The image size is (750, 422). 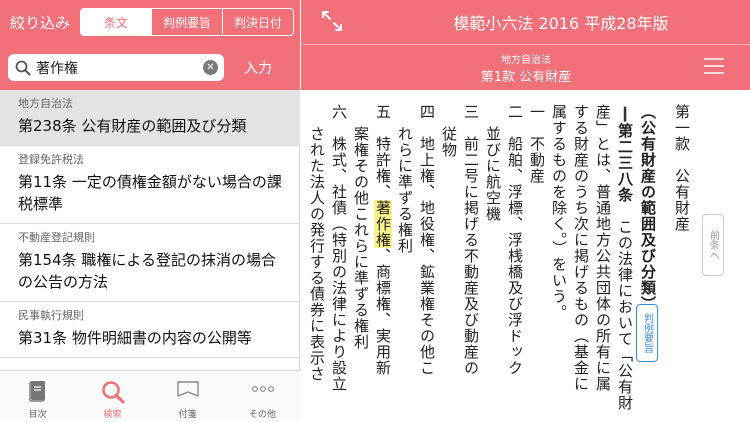 I want to click on segment-rulings: 判例要旨, so click(x=186, y=22).